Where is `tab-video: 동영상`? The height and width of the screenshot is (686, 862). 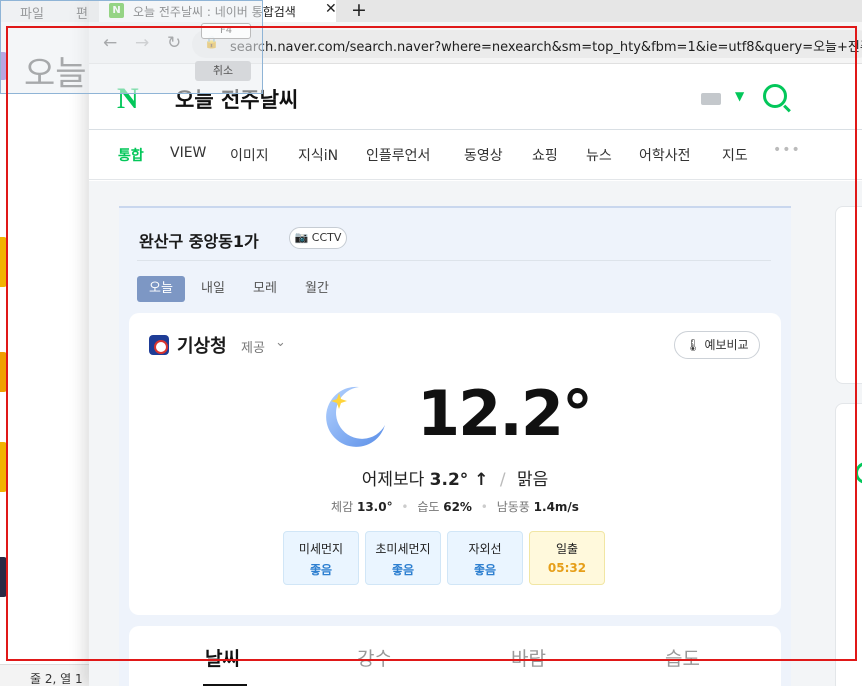
tab-video: 동영상 is located at coordinates (483, 155).